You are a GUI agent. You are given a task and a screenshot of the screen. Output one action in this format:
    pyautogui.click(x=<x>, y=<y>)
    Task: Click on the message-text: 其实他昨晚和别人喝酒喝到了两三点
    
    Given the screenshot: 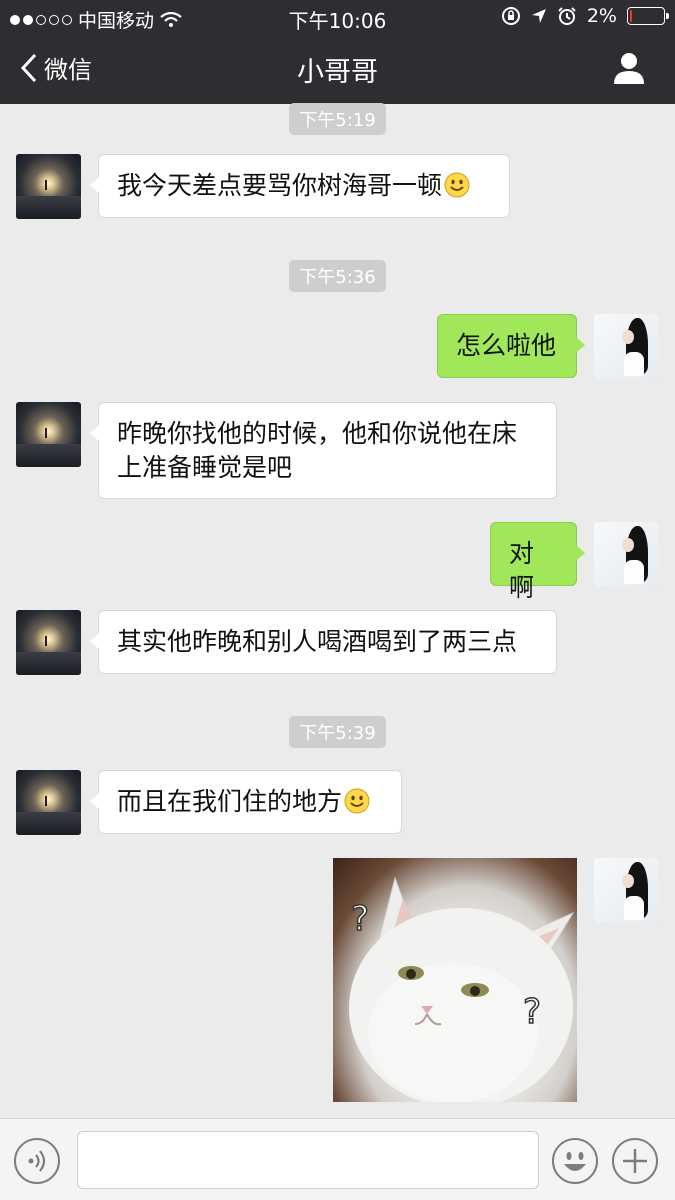 What is the action you would take?
    pyautogui.click(x=317, y=641)
    